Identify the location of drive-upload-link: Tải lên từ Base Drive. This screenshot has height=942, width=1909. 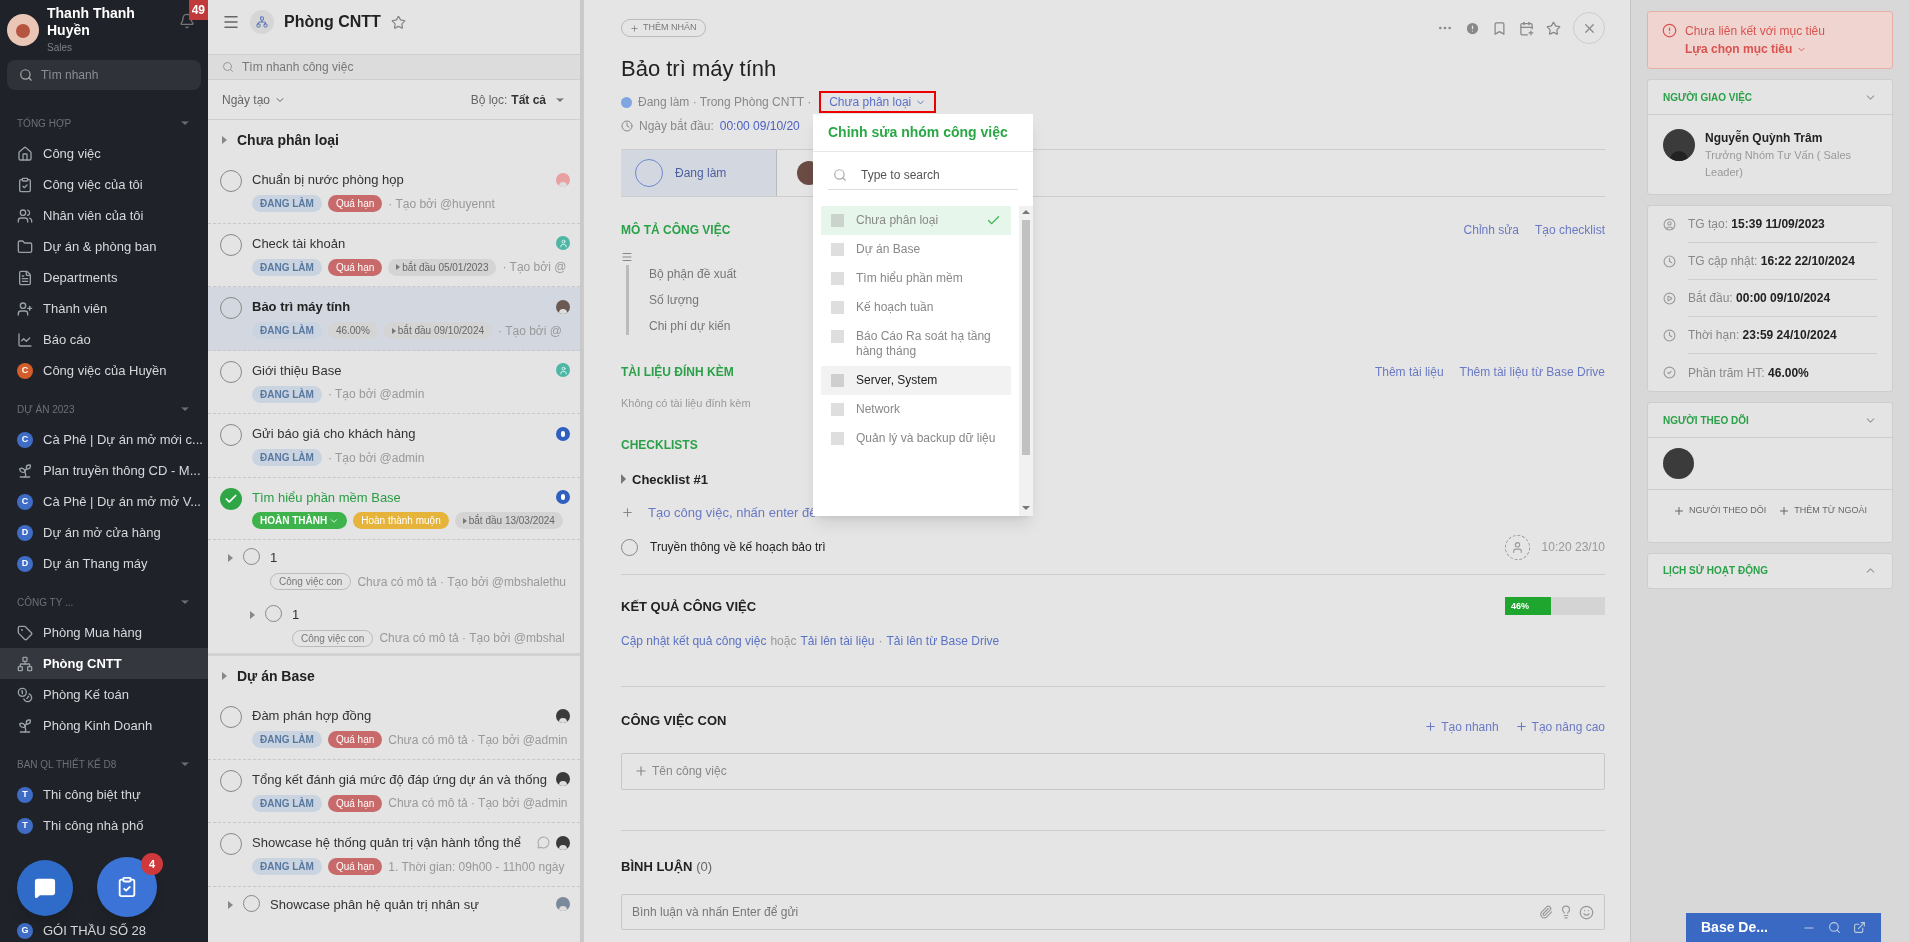
(943, 641).